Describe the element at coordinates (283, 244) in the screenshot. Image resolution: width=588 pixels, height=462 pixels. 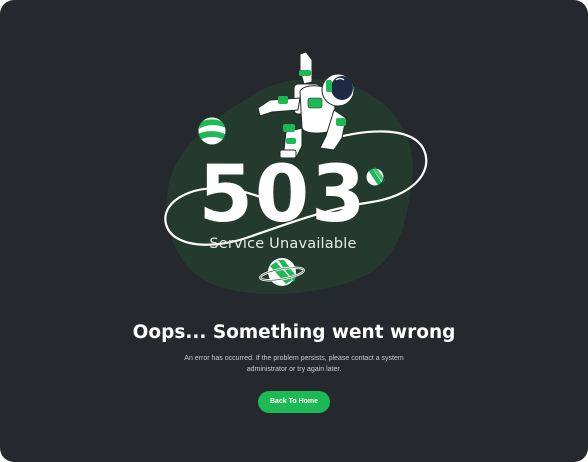
I see `error-status: Service Unavailable` at that location.